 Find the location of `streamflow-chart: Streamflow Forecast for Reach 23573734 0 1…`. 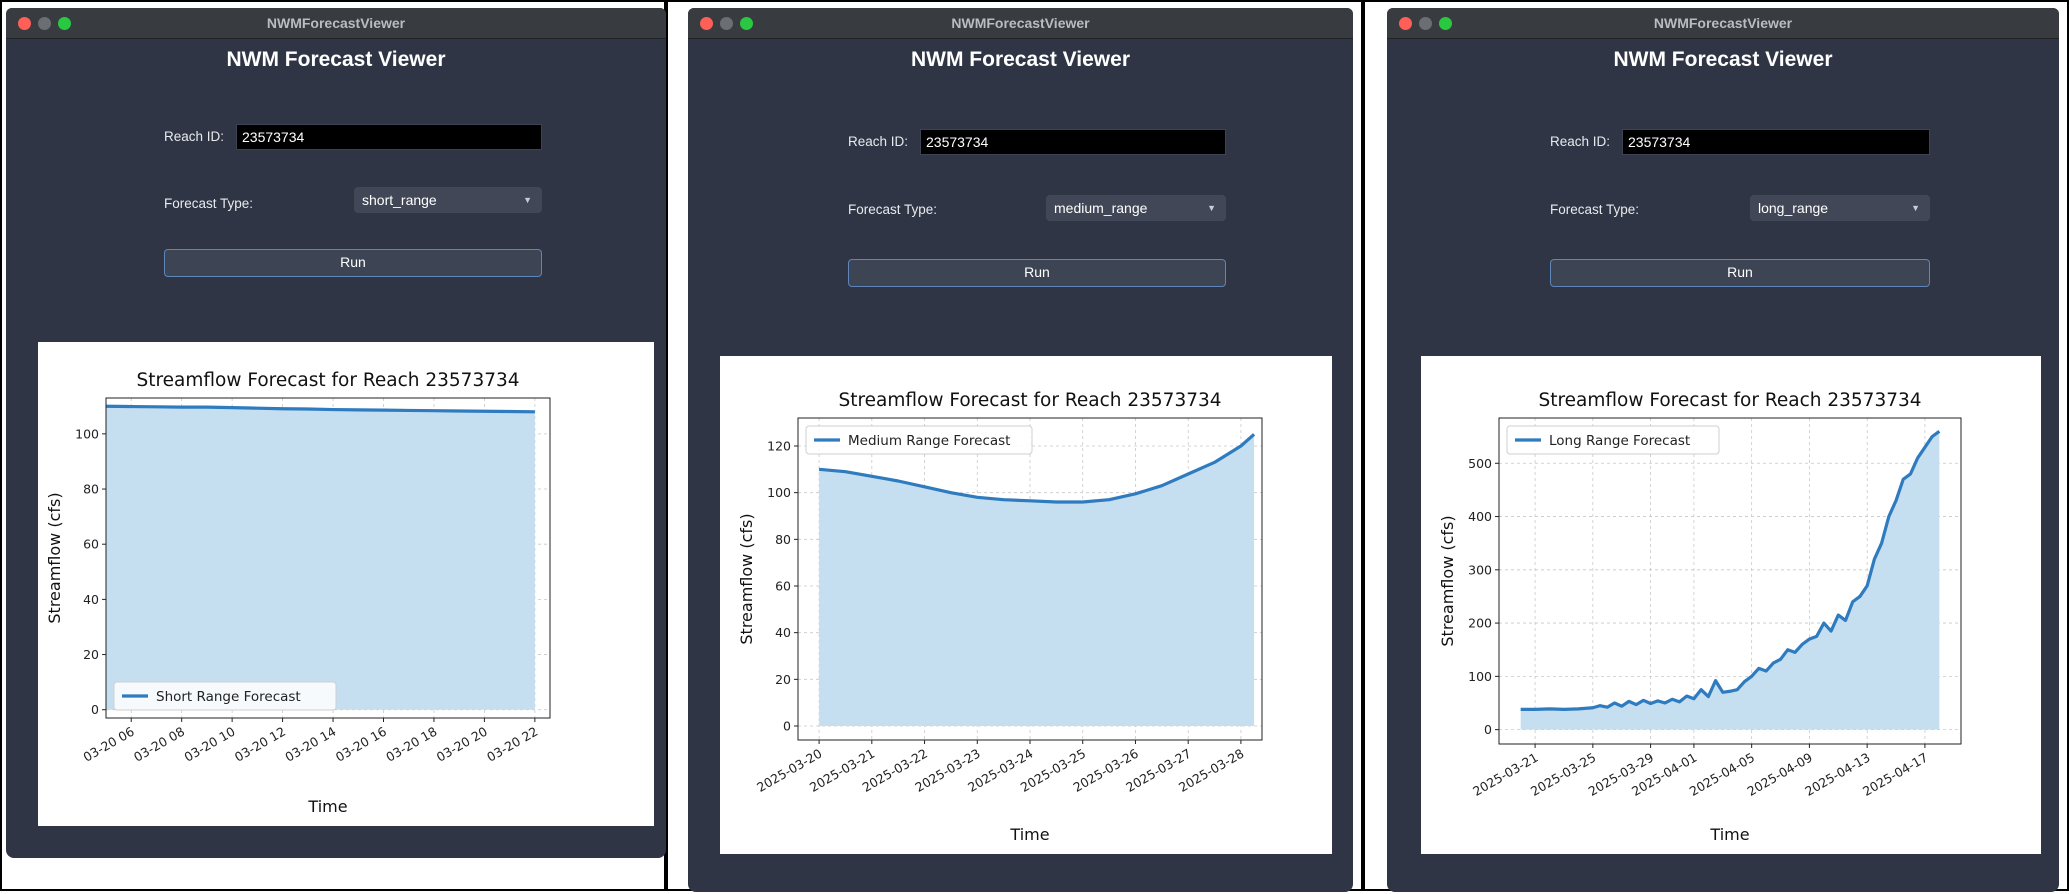

streamflow-chart: Streamflow Forecast for Reach 23573734 0 1… is located at coordinates (1700, 617).